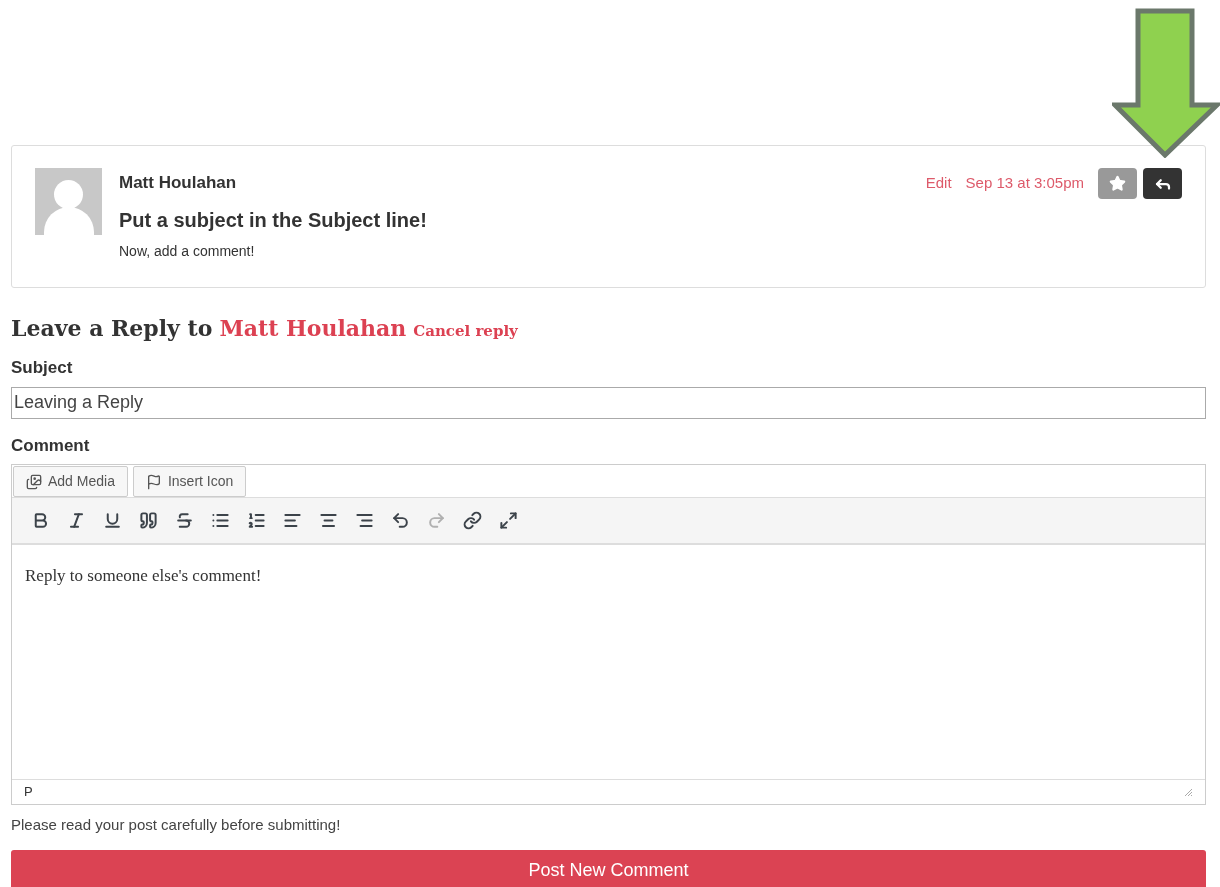  Describe the element at coordinates (148, 520) in the screenshot. I see `quote-icon` at that location.